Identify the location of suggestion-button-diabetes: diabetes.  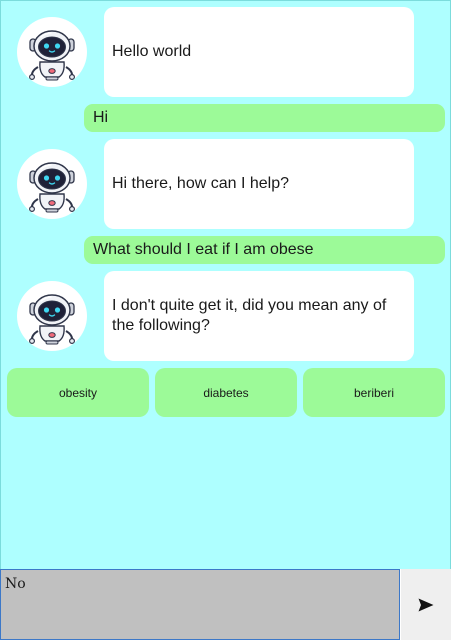
(226, 392).